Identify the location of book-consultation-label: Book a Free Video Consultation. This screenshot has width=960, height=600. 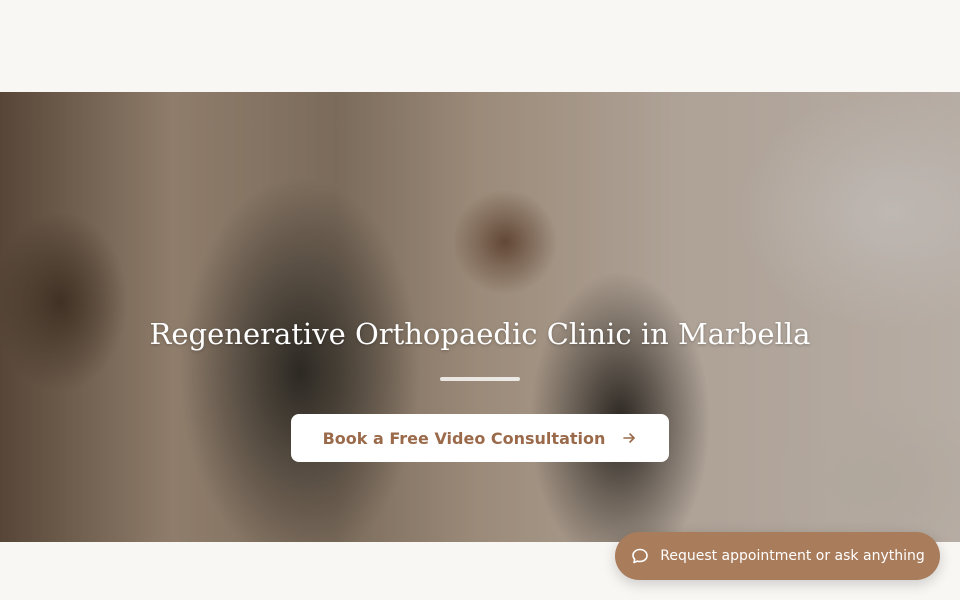
(464, 438).